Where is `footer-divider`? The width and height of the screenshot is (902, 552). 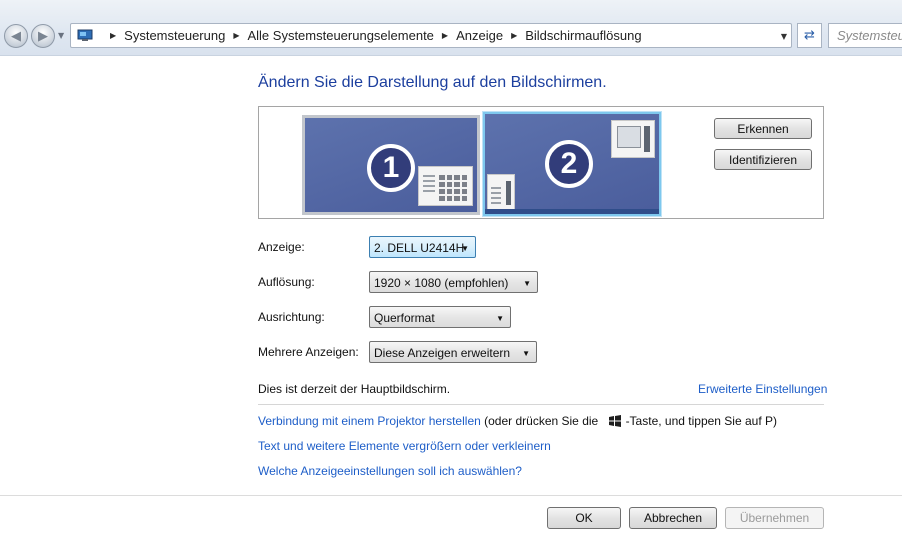 footer-divider is located at coordinates (451, 495).